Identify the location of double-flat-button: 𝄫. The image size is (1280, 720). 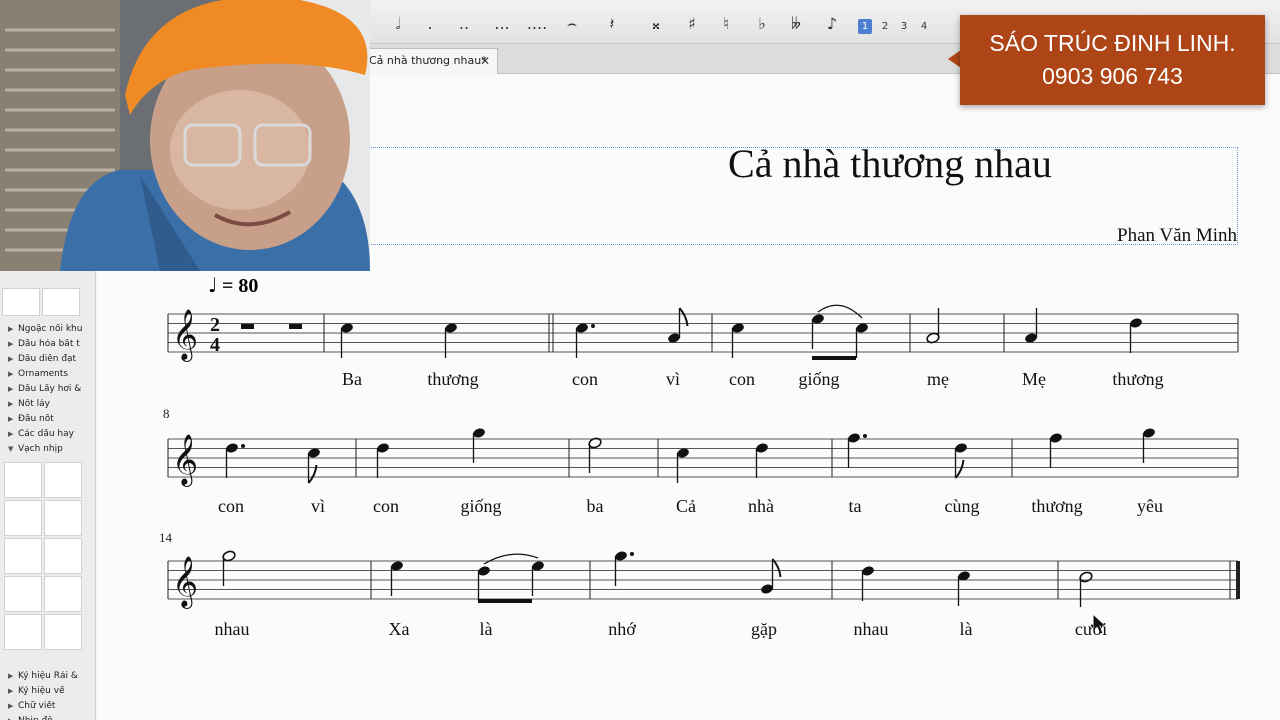
(796, 24).